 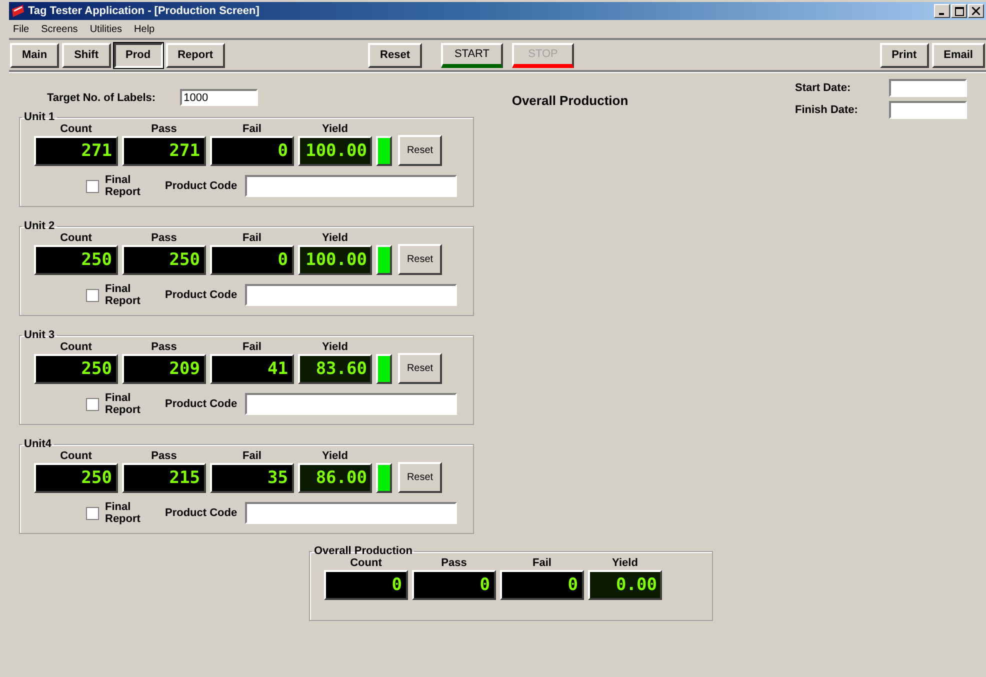 What do you see at coordinates (59, 29) in the screenshot?
I see `menu-item: Screens` at bounding box center [59, 29].